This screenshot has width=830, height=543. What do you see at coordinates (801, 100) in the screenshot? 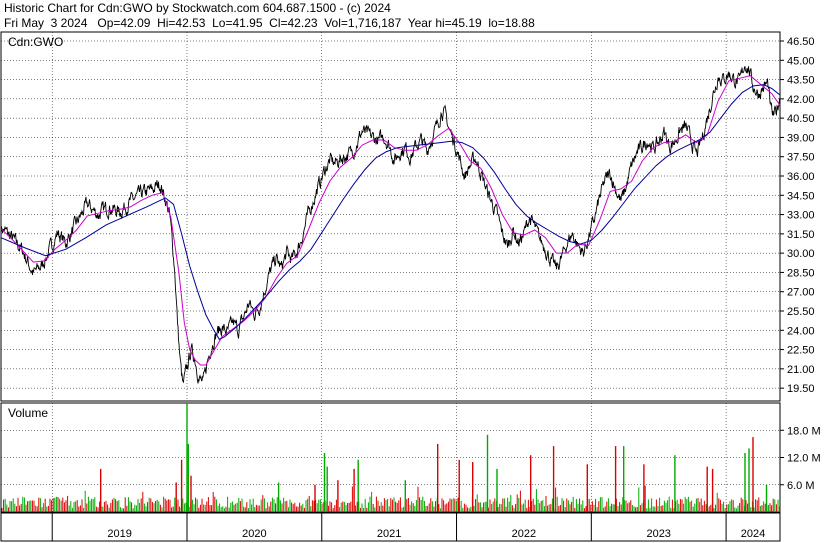
I see `price-tick-label: 42.00` at bounding box center [801, 100].